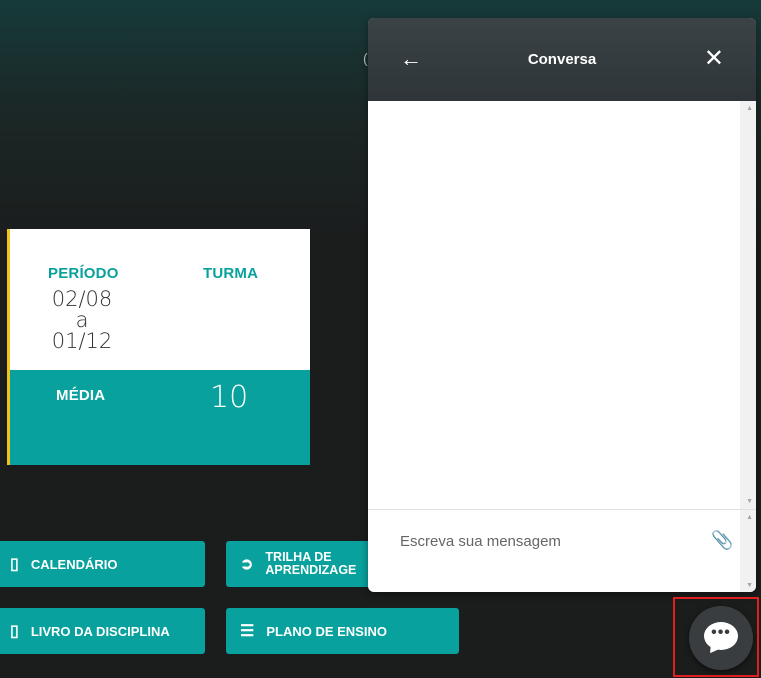 Image resolution: width=761 pixels, height=678 pixels. I want to click on chat-fab-button: •••, so click(721, 638).